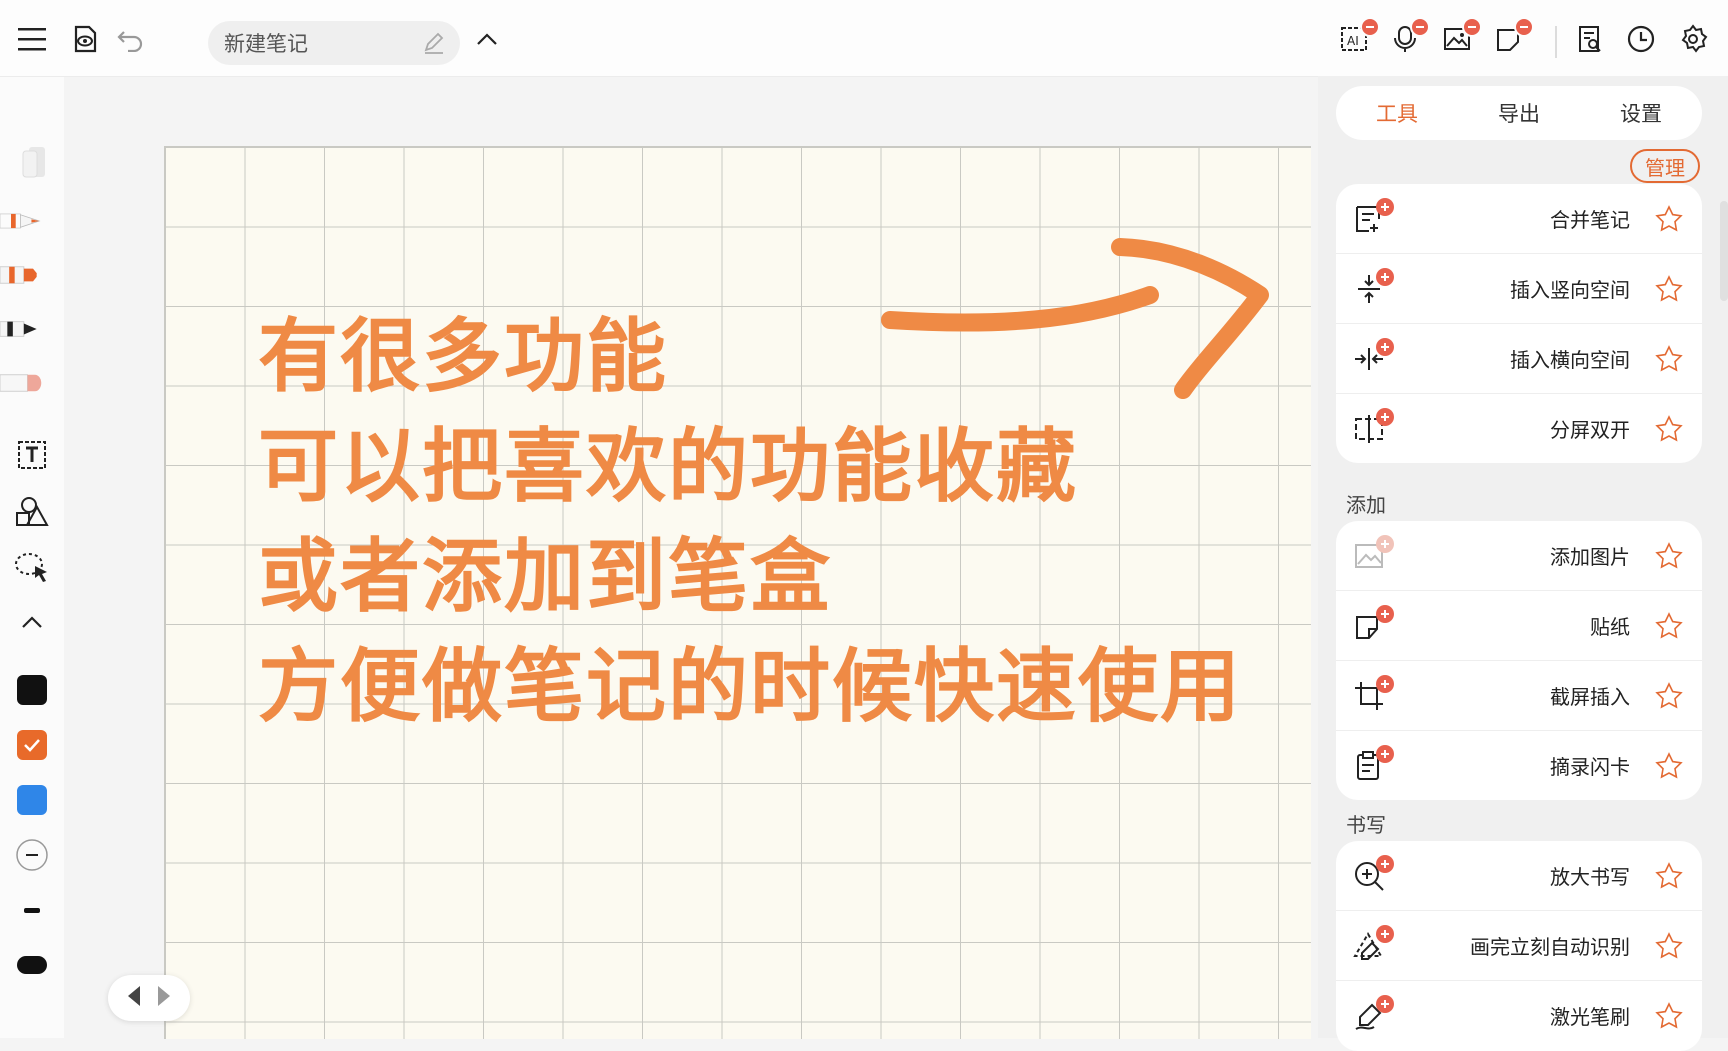  I want to click on color-swatch-orange, so click(32, 745).